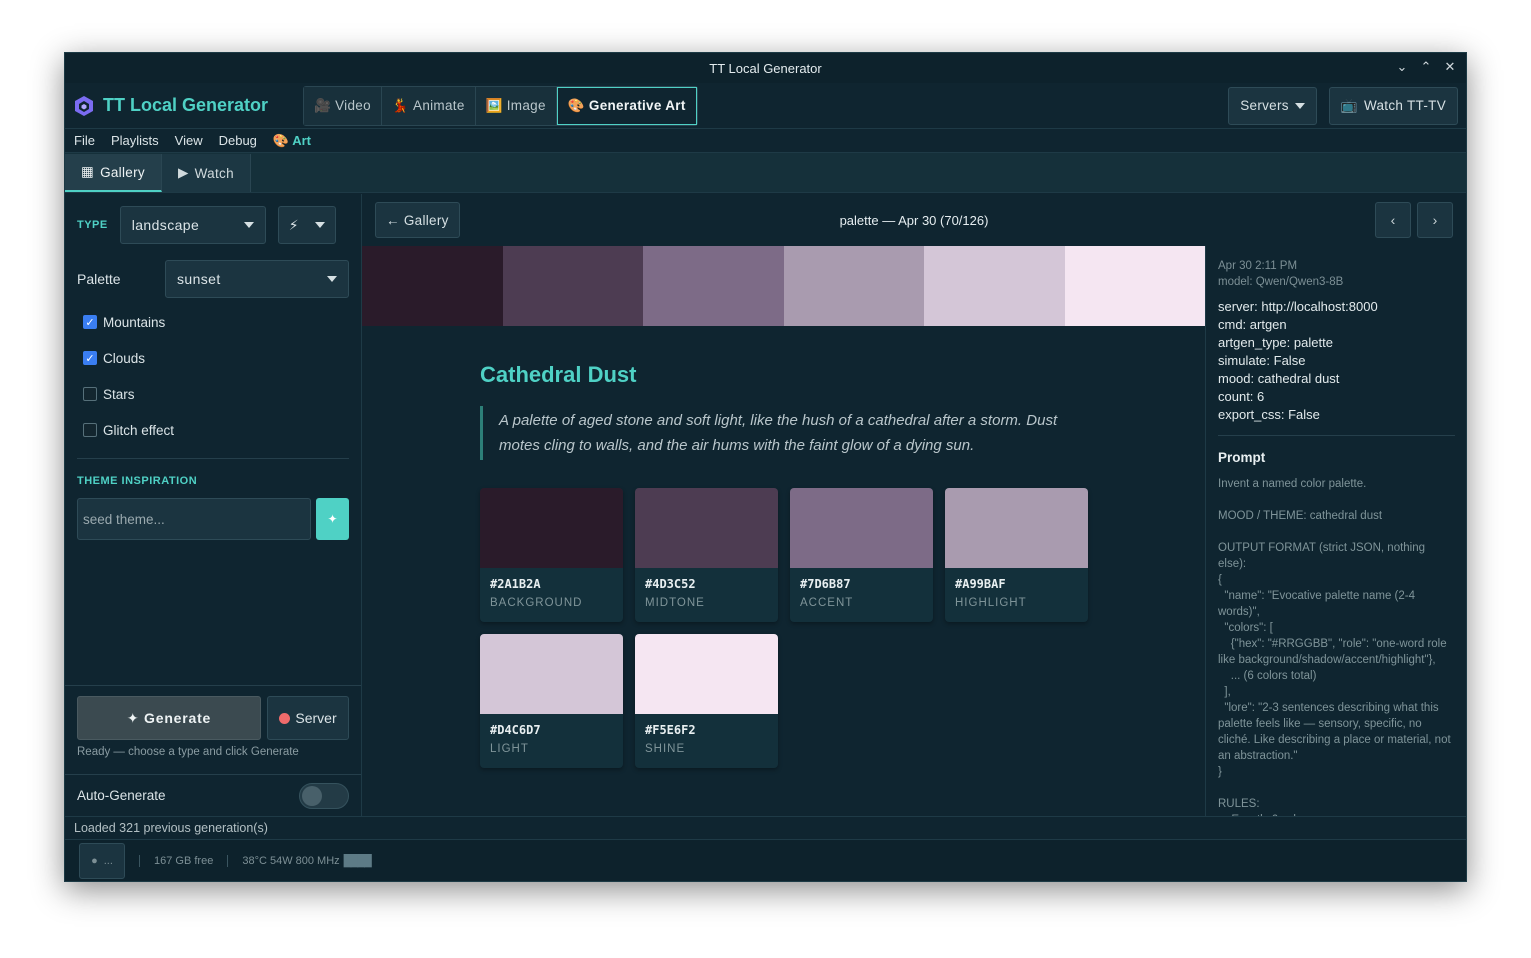  What do you see at coordinates (291, 860) in the screenshot?
I see `hardware-stats: 38°C 54W 800 MHz` at bounding box center [291, 860].